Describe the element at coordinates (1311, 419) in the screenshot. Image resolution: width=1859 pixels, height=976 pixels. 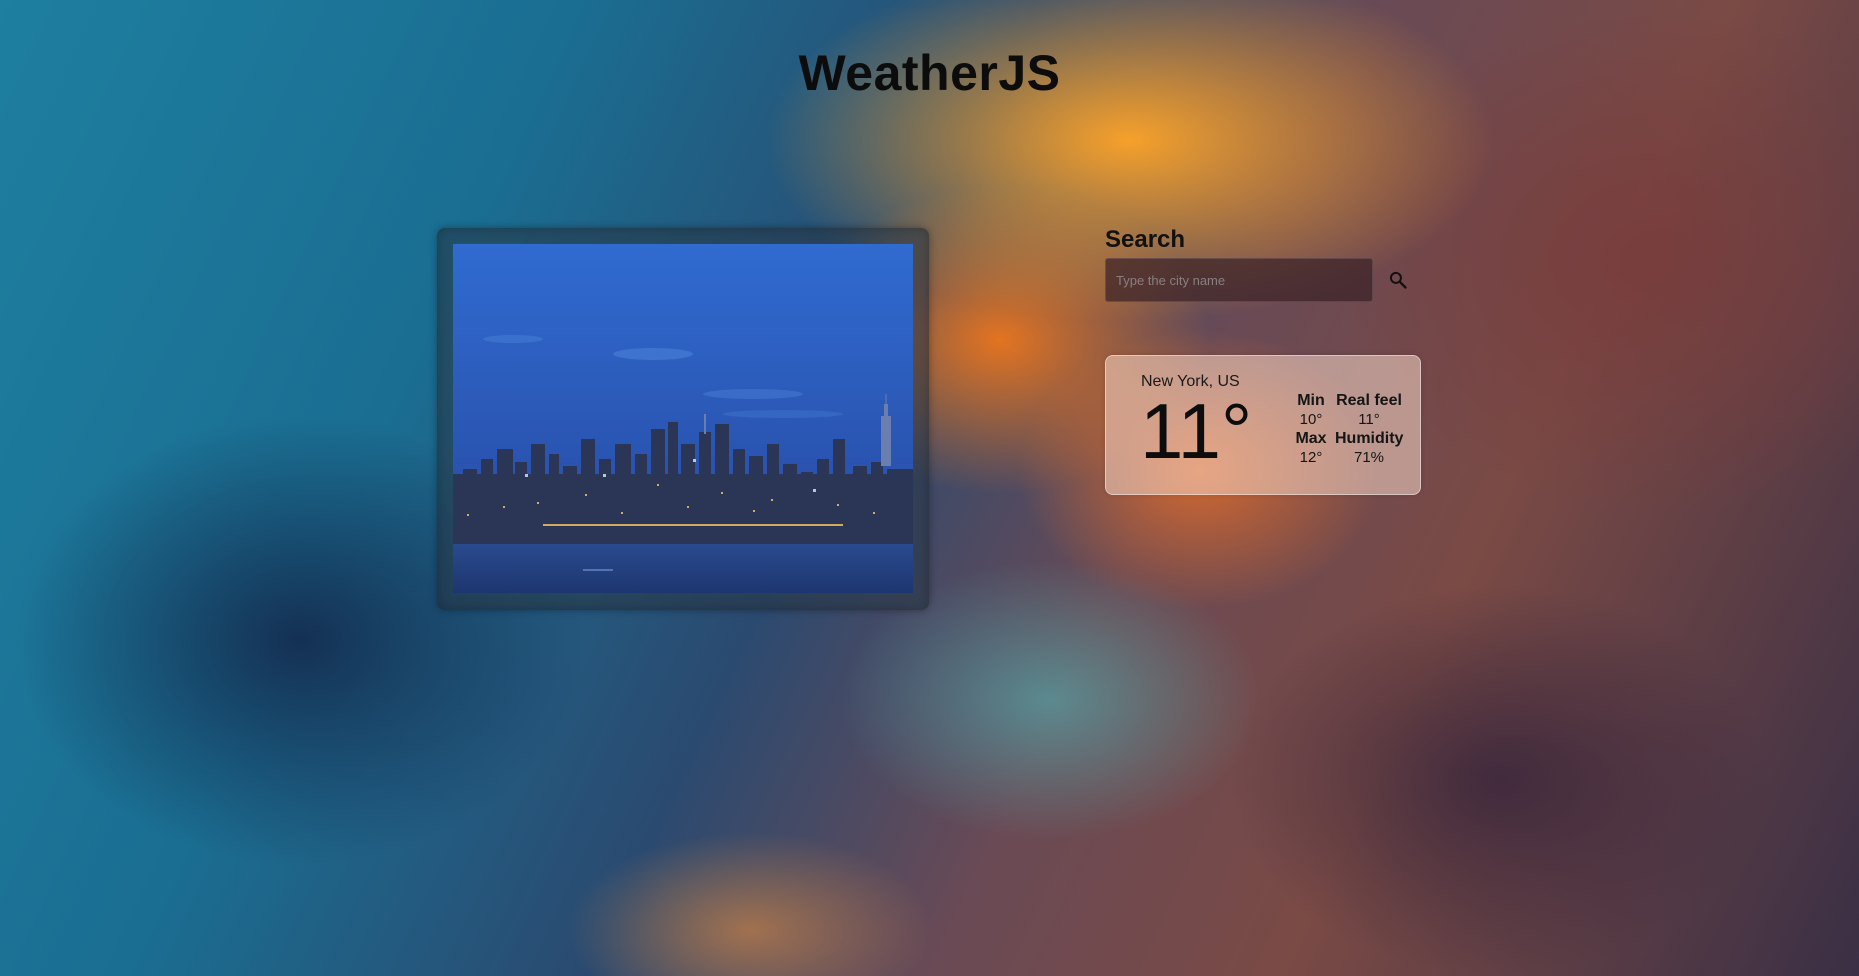
I see `min-value: 10°` at that location.